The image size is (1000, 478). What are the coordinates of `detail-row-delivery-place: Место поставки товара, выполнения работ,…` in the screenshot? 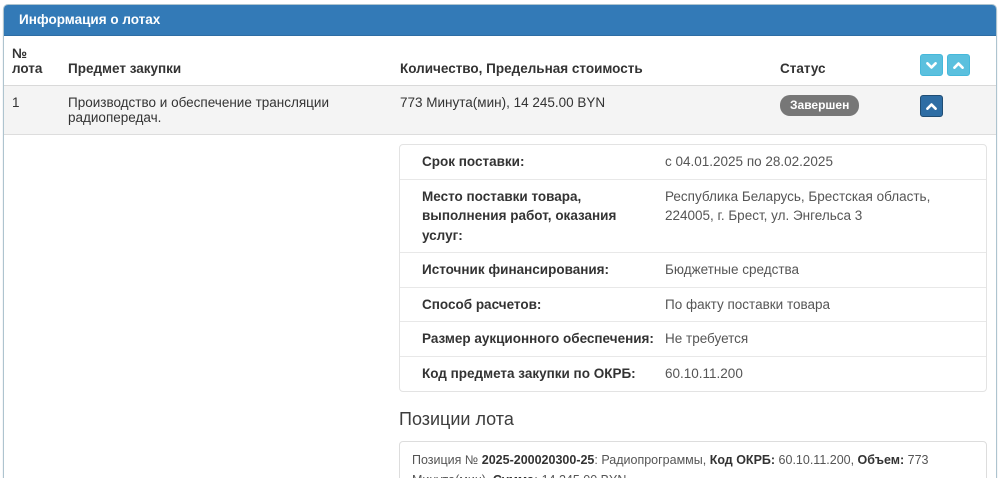 It's located at (693, 215).